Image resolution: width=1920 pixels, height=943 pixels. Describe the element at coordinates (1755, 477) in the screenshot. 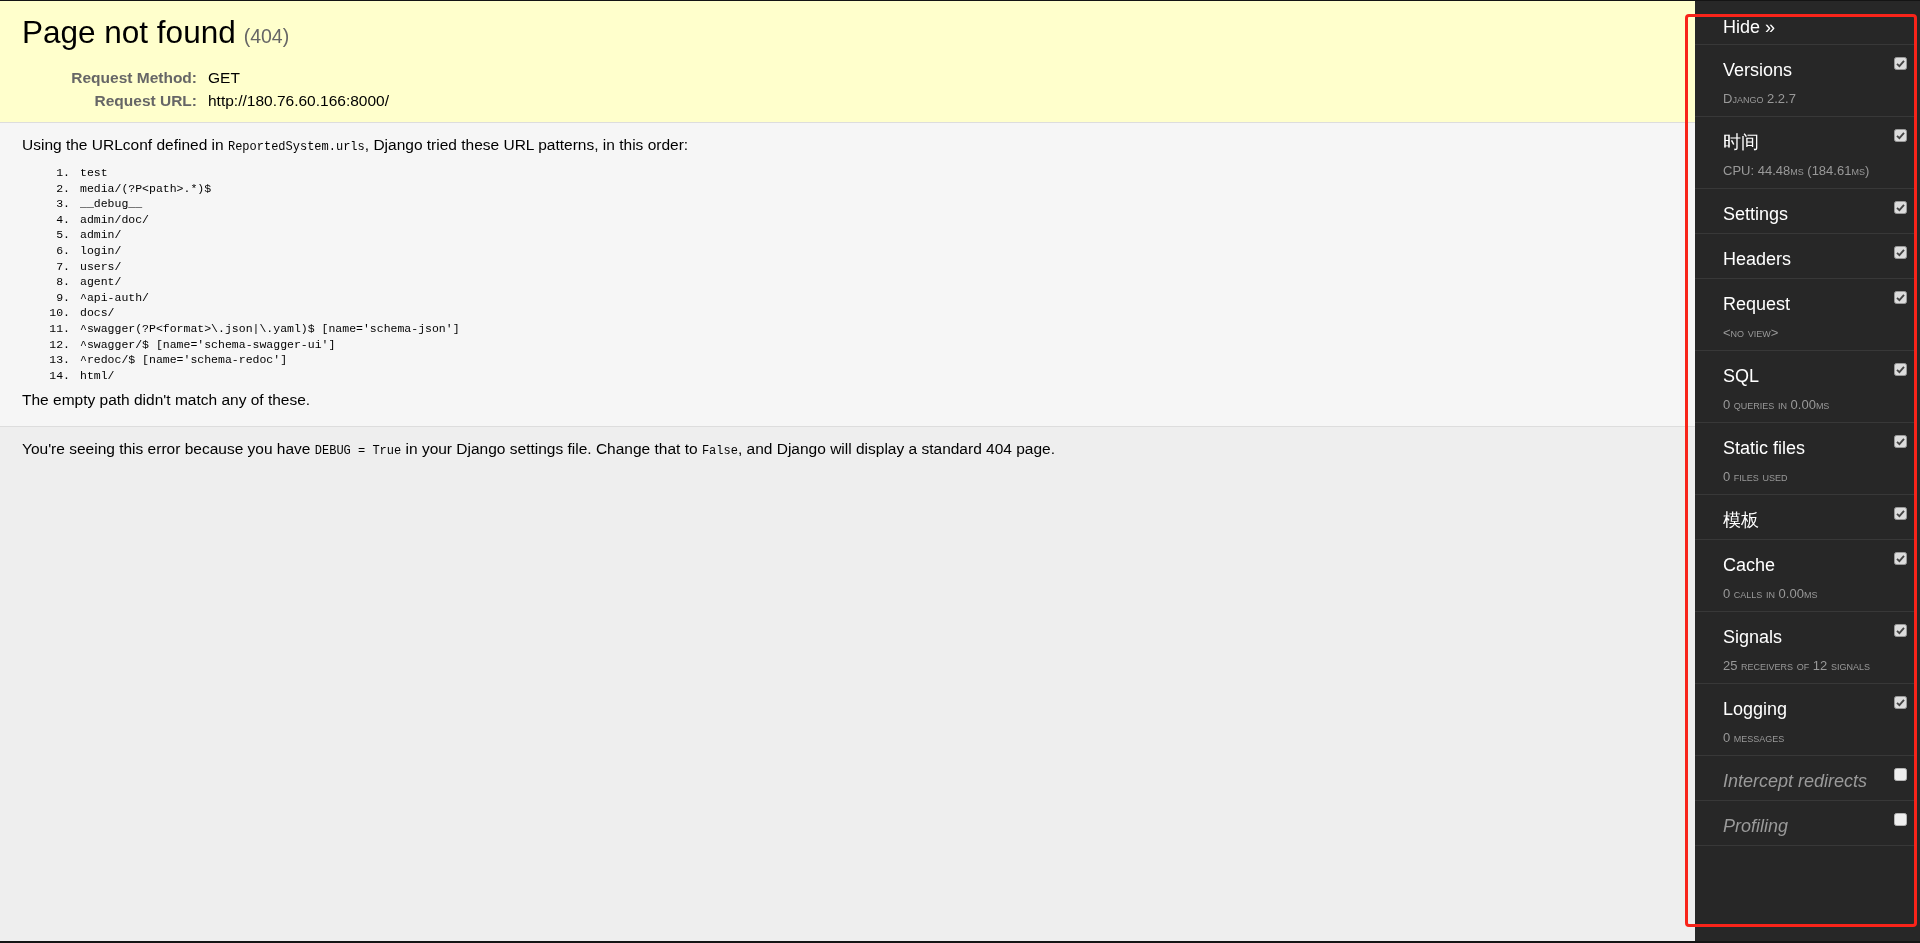

I see `panel-summary: 0 files used` at that location.